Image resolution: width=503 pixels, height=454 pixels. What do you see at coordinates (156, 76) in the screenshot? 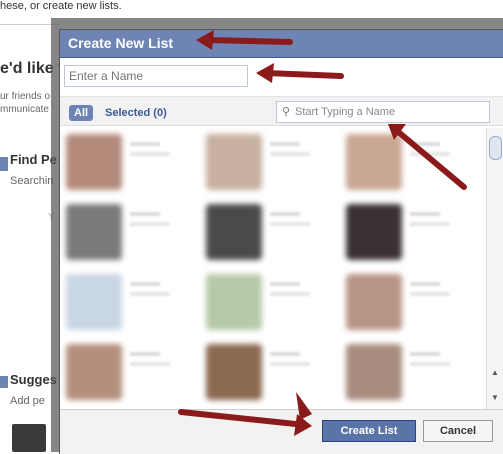
I see `list-name-input` at bounding box center [156, 76].